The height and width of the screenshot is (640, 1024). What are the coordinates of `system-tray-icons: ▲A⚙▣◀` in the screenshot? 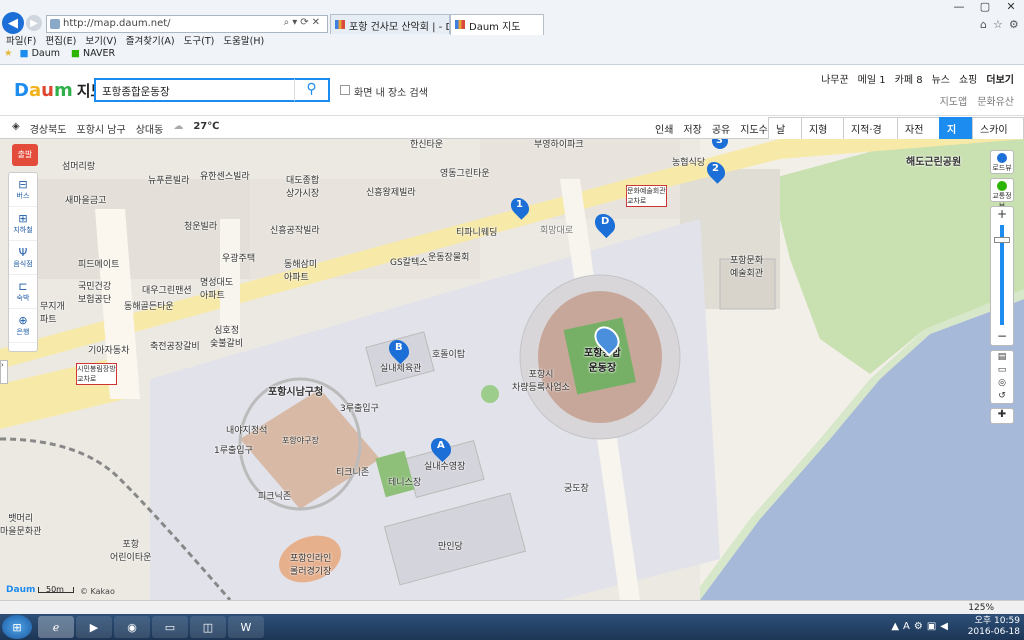 It's located at (921, 626).